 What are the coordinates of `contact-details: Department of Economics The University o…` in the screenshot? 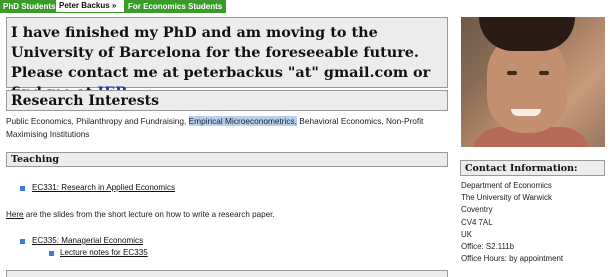 It's located at (534, 222).